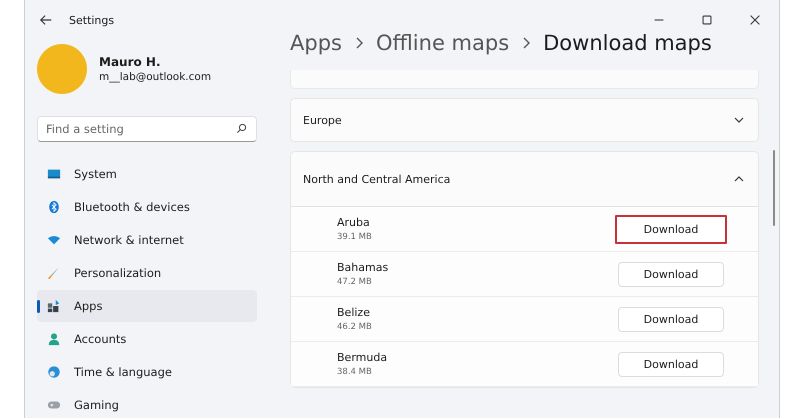 The height and width of the screenshot is (418, 800). Describe the element at coordinates (147, 129) in the screenshot. I see `search-field: Find a setting` at that location.